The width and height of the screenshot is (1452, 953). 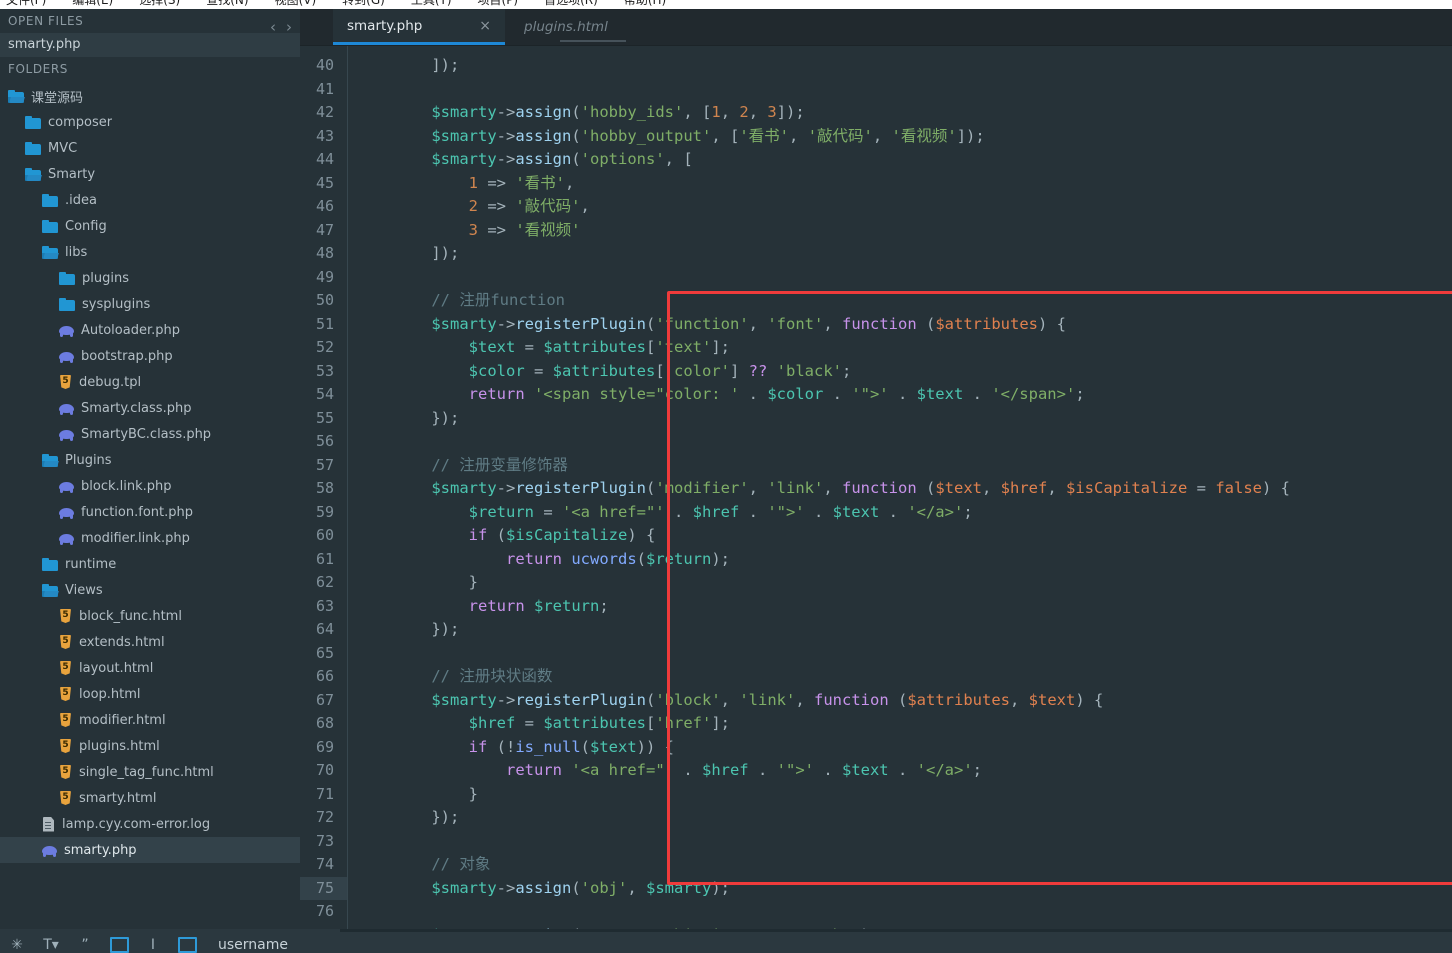 I want to click on code-token: $text, so click(x=940, y=394).